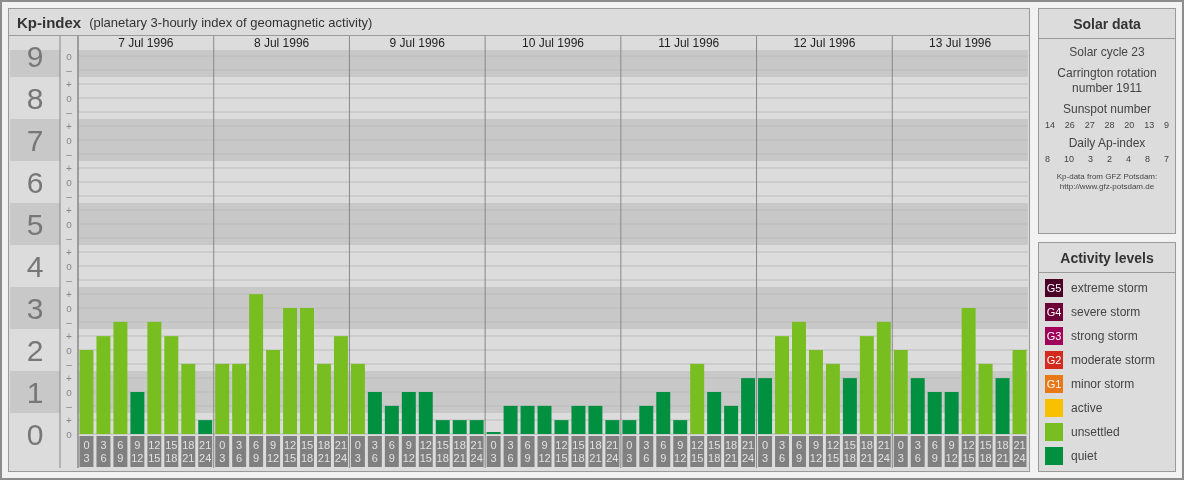  I want to click on sunspot-value: 9, so click(1166, 125).